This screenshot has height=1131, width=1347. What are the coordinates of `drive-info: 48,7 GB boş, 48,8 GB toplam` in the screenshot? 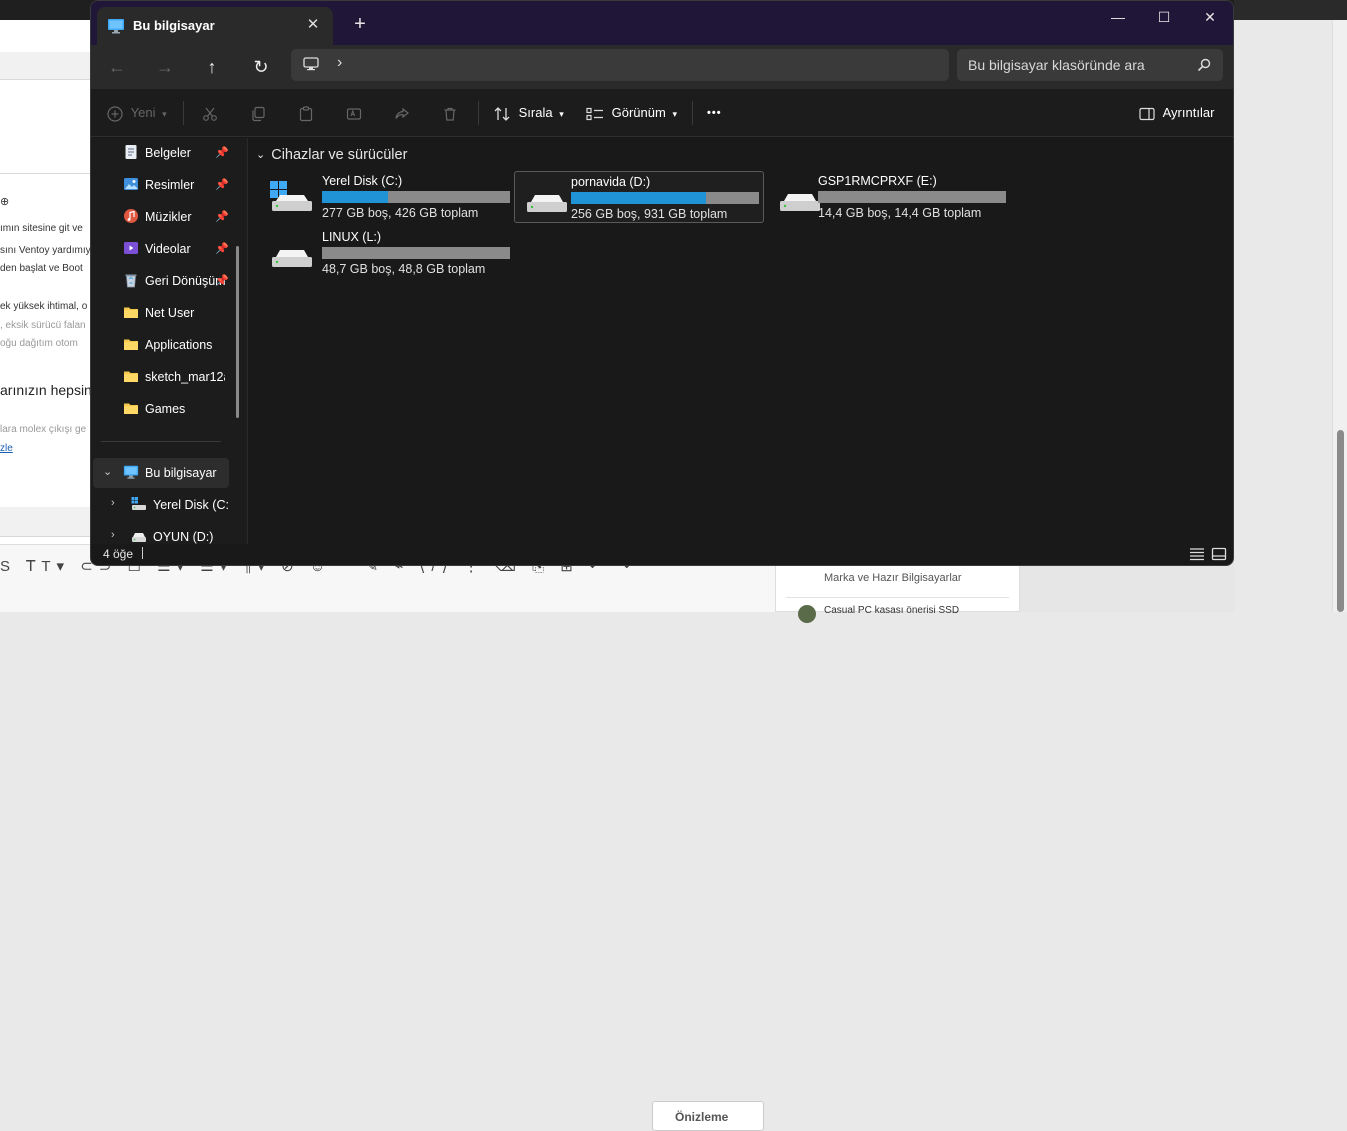 It's located at (403, 269).